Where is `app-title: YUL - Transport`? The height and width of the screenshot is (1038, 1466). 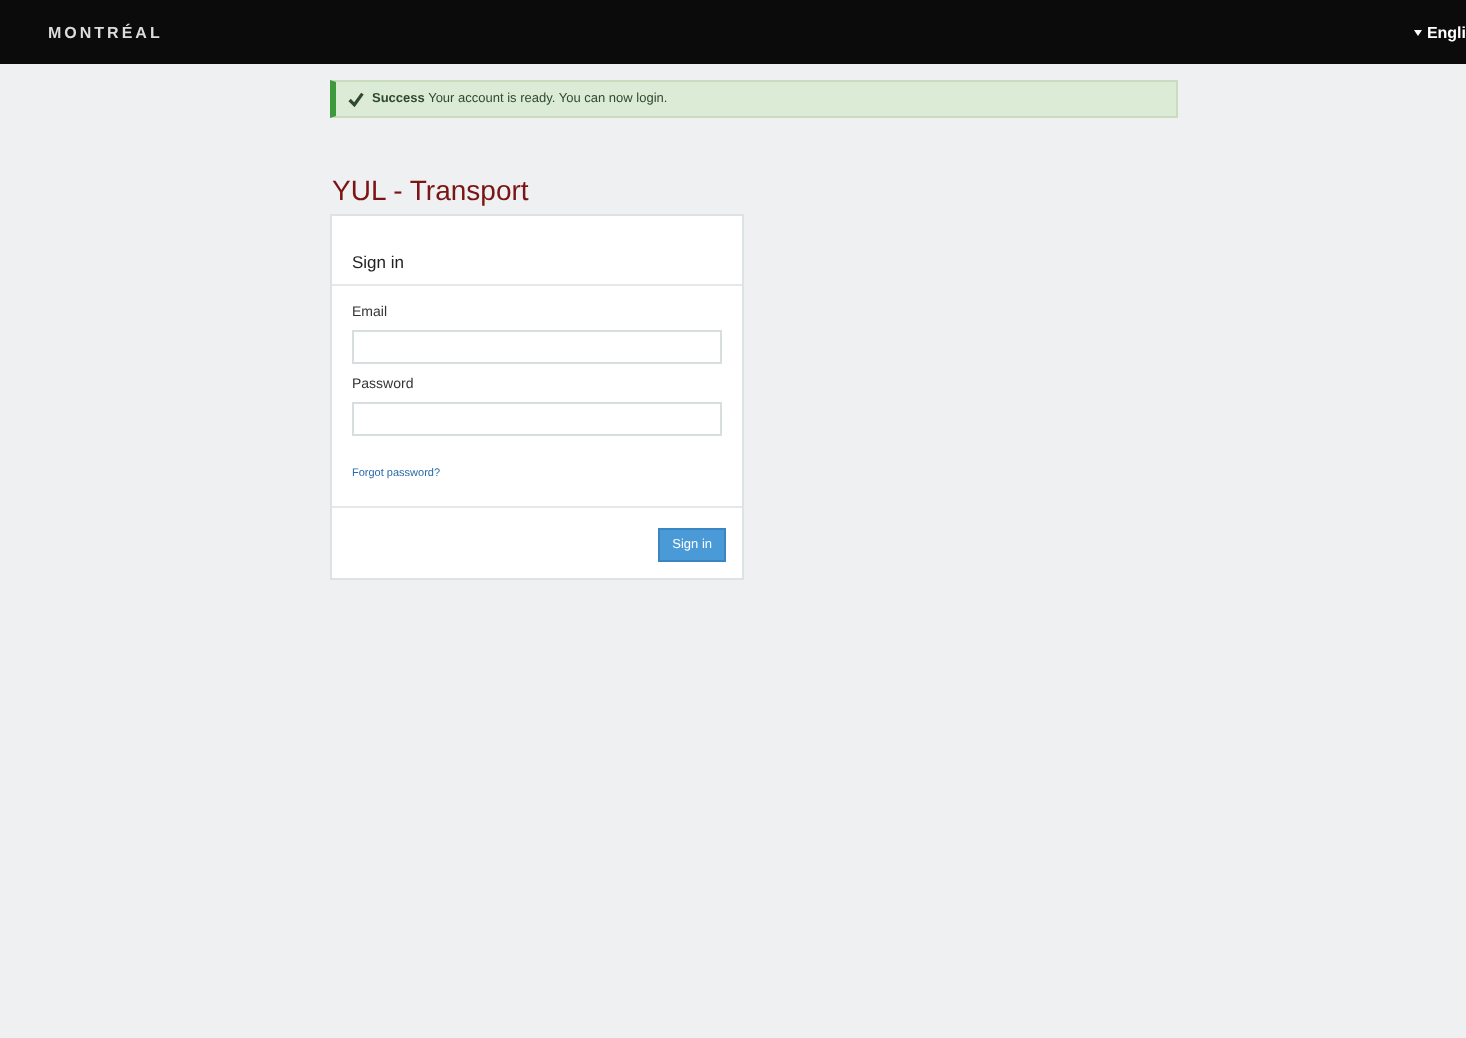
app-title: YUL - Transport is located at coordinates (431, 190).